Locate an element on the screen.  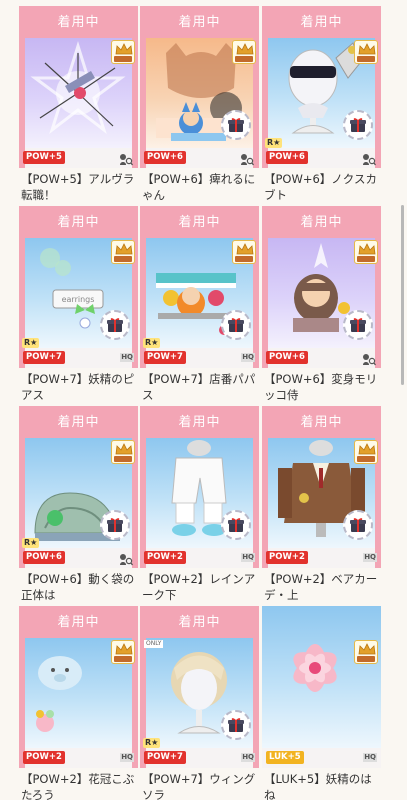
item-card: 着用中 POW+2 HQ 【POW+2】ベアカーデ・上 is located at coordinates (321, 504).